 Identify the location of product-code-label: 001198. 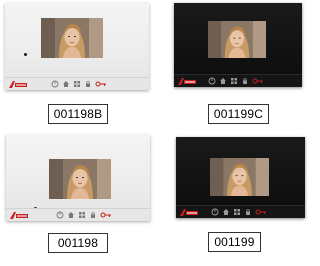
(78, 243).